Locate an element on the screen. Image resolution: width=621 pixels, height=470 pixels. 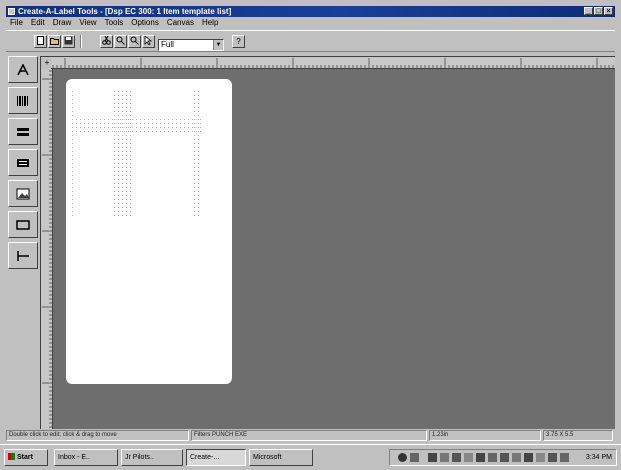
taskbar-button-pilots: Jr Pilots.. is located at coordinates (152, 457).